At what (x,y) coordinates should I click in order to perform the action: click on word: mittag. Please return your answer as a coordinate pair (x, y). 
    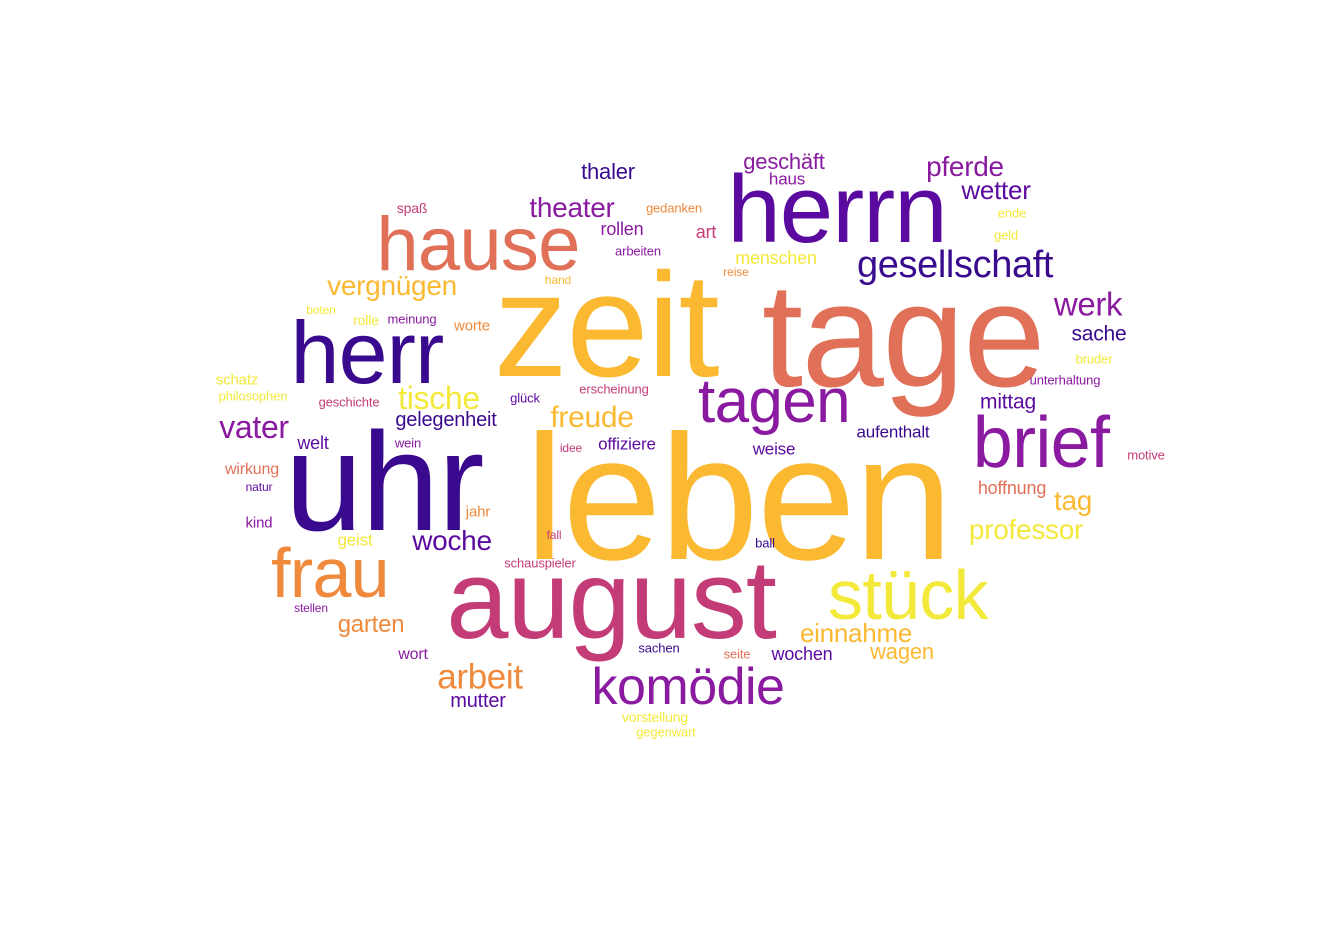
    Looking at the image, I should click on (1008, 402).